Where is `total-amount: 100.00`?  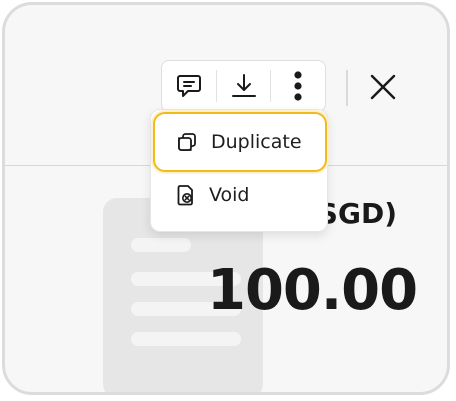
total-amount: 100.00 is located at coordinates (312, 290).